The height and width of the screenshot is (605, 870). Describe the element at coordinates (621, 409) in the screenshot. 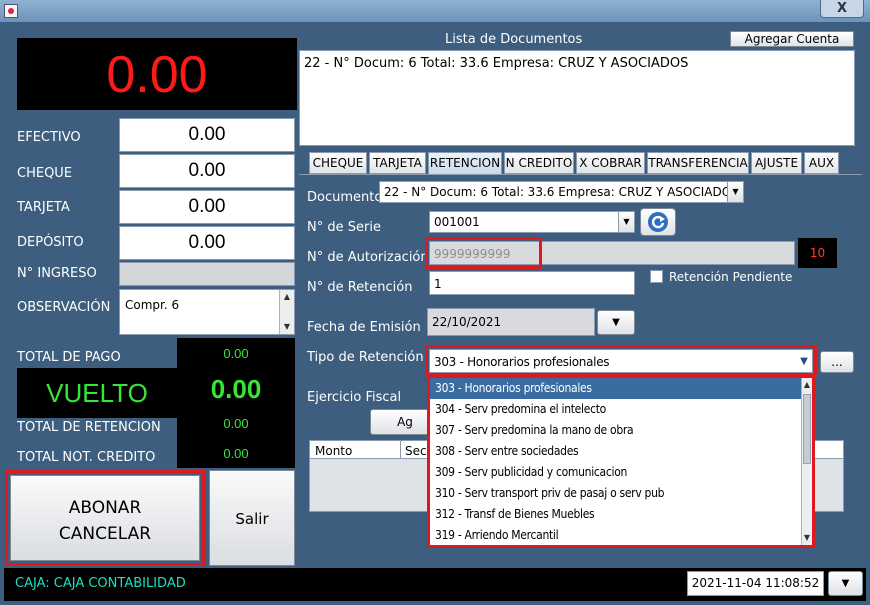

I see `dropdown-option: 304 - Serv predomina el intelecto` at that location.